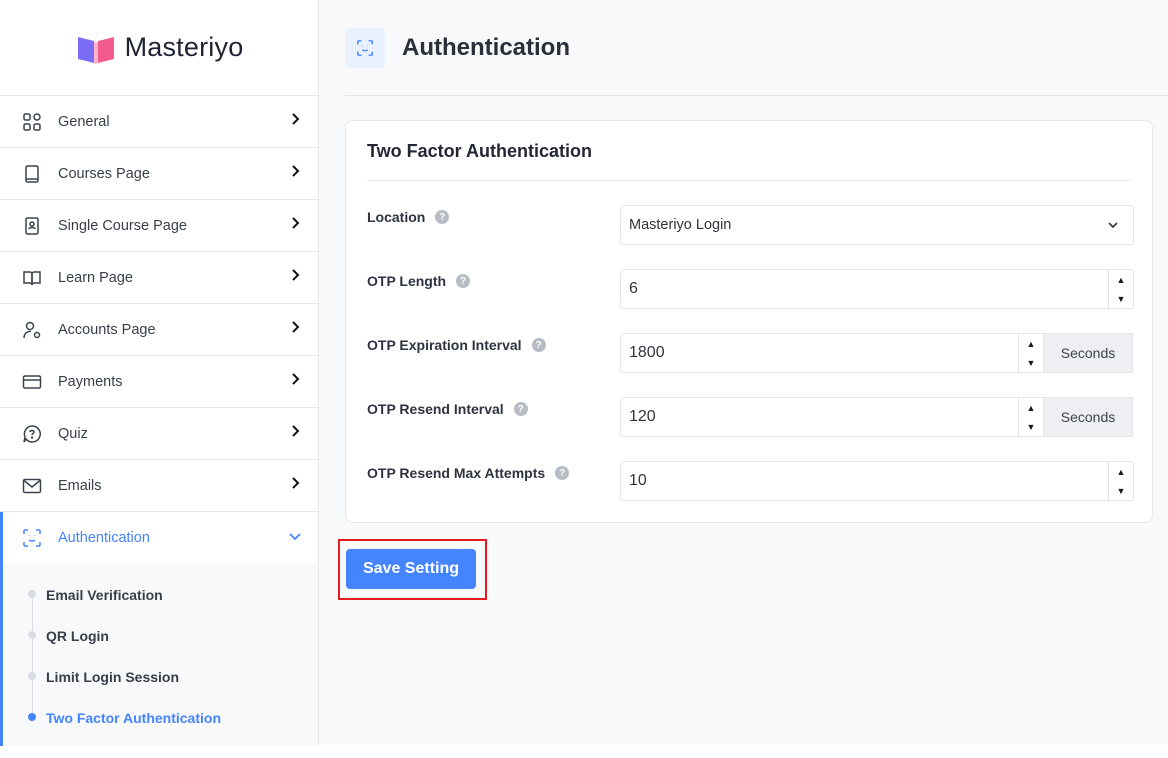 This screenshot has width=1168, height=758. I want to click on otp-length-label: OTP Length, so click(407, 281).